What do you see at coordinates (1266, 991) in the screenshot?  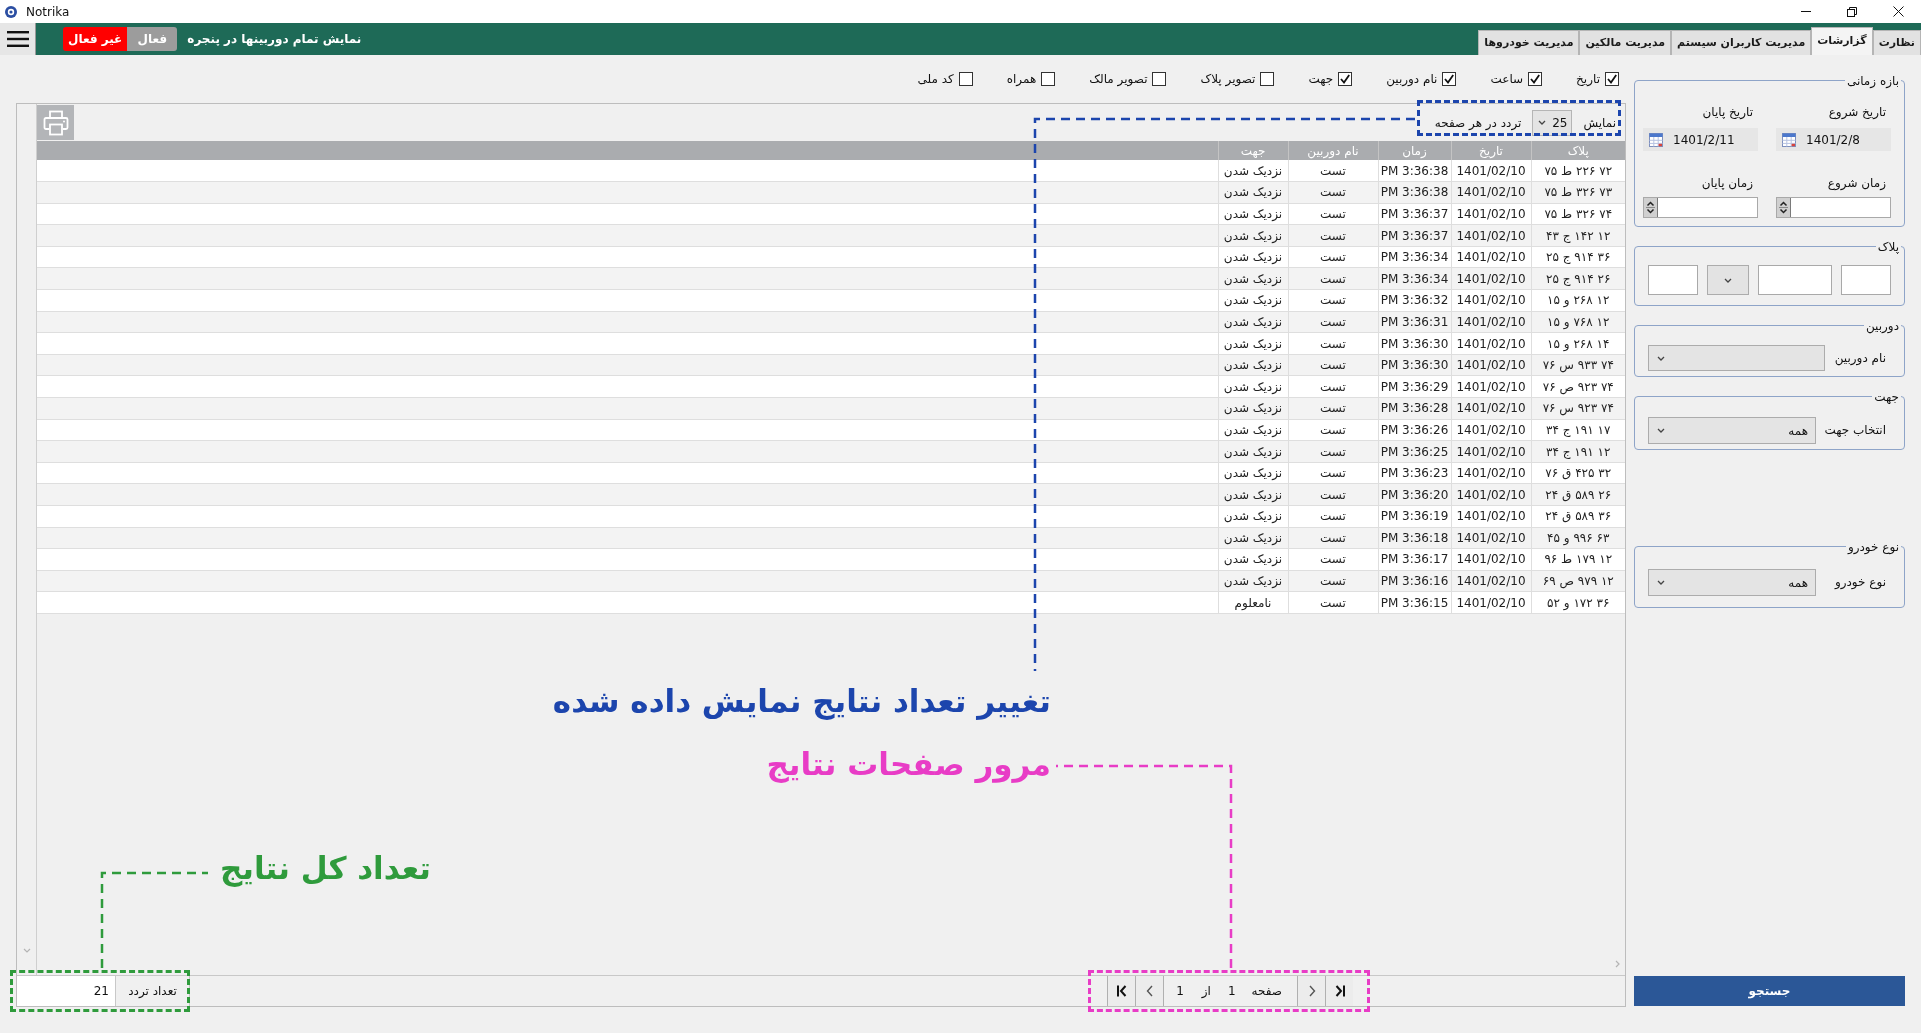 I see `page-label: صفحه` at bounding box center [1266, 991].